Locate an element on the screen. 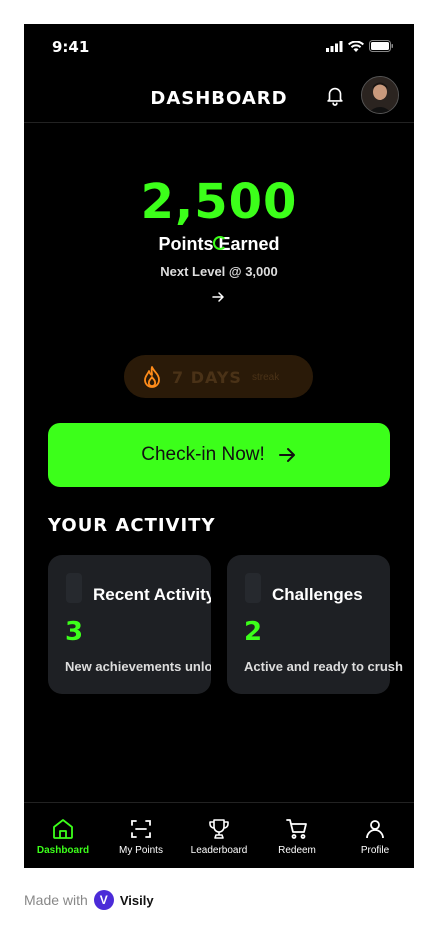  nav-item-dashboard: Dashboard is located at coordinates (63, 835).